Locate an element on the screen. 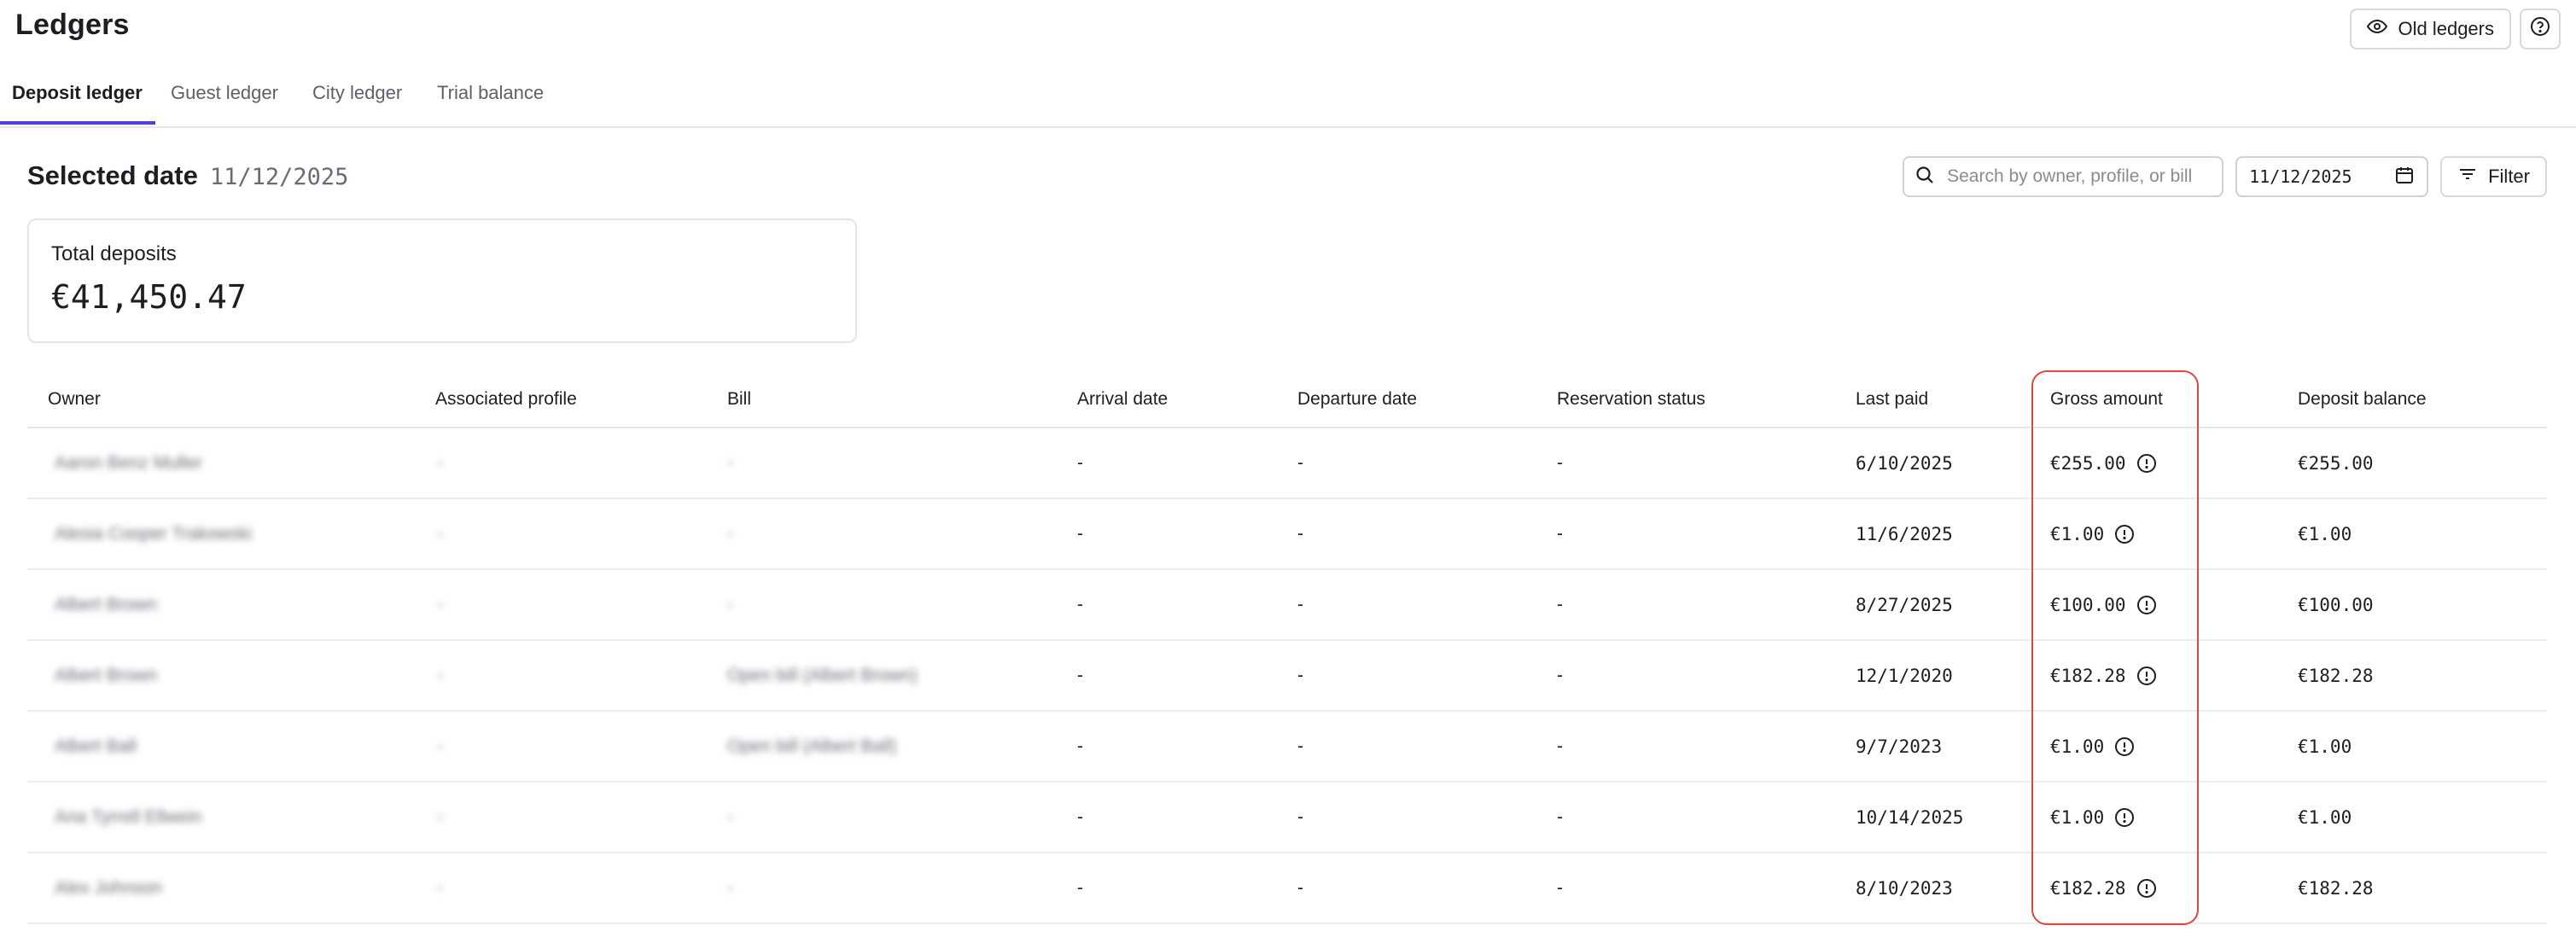 This screenshot has width=2576, height=937. calendar-icon is located at coordinates (2404, 177).